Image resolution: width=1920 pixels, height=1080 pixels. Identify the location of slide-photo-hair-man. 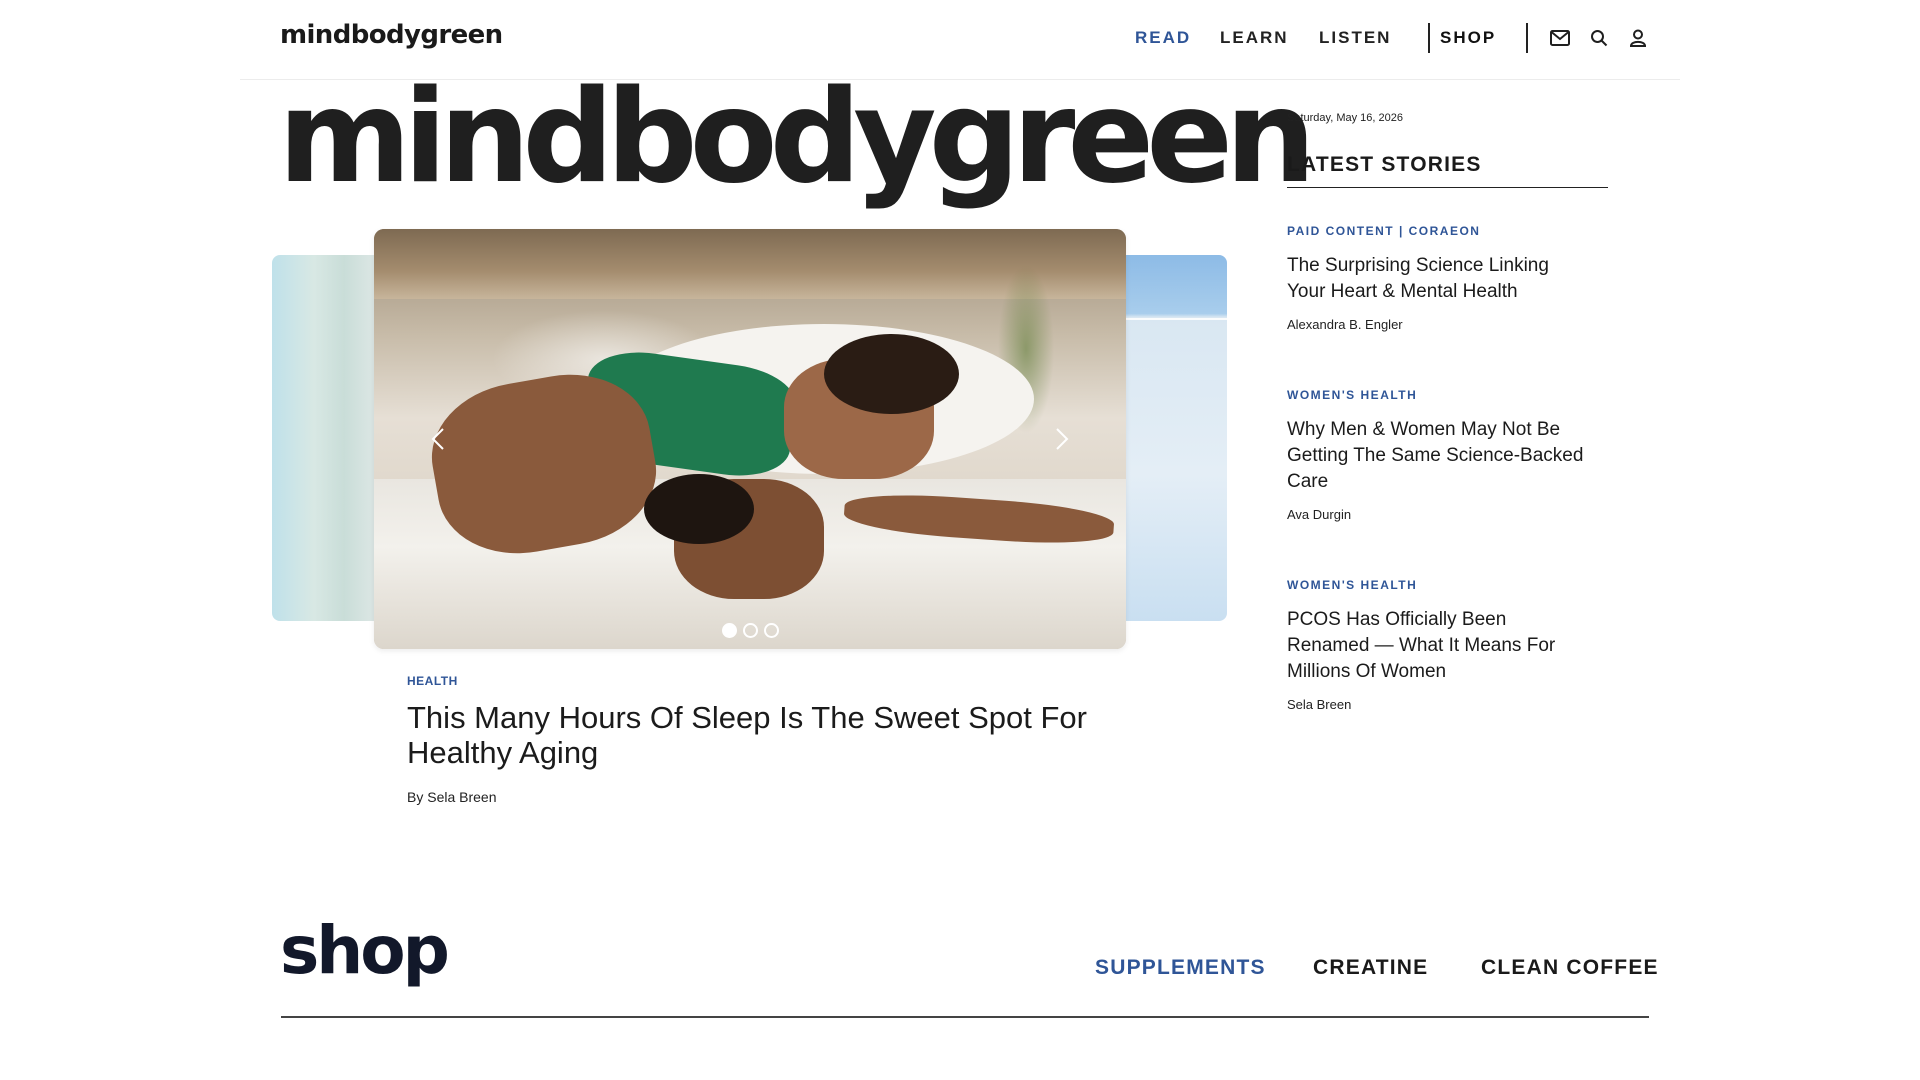
(891, 374).